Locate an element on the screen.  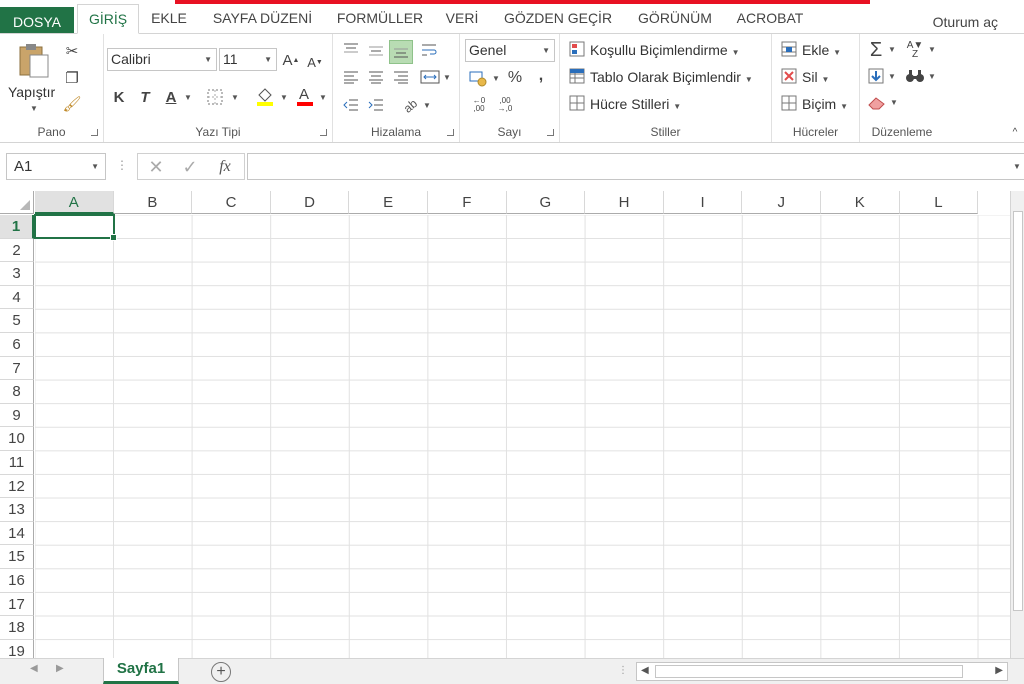
accounting-dropdown-icon: ▼ is located at coordinates (496, 78).